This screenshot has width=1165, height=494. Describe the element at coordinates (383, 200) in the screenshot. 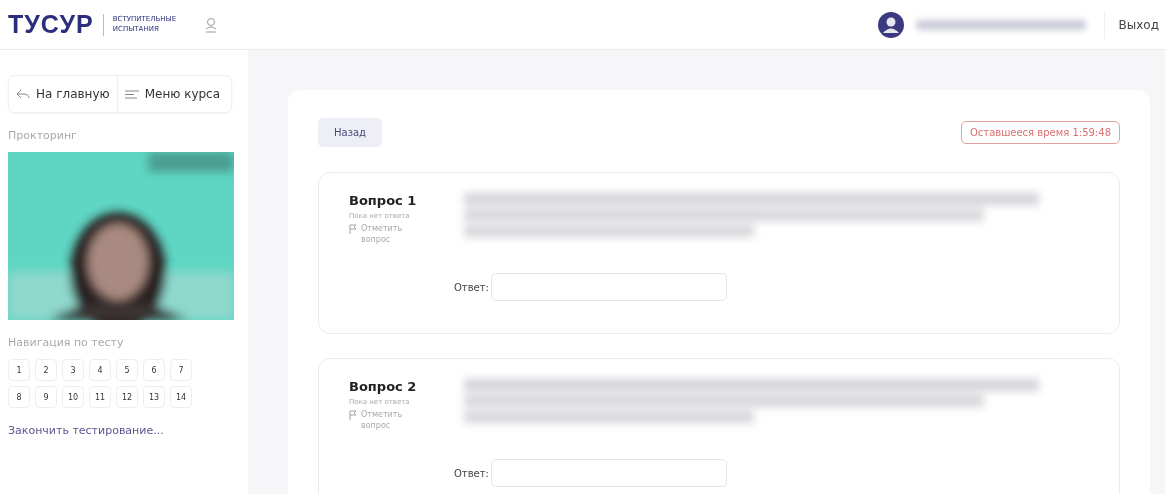

I see `question-title: Вопрос 1` at that location.